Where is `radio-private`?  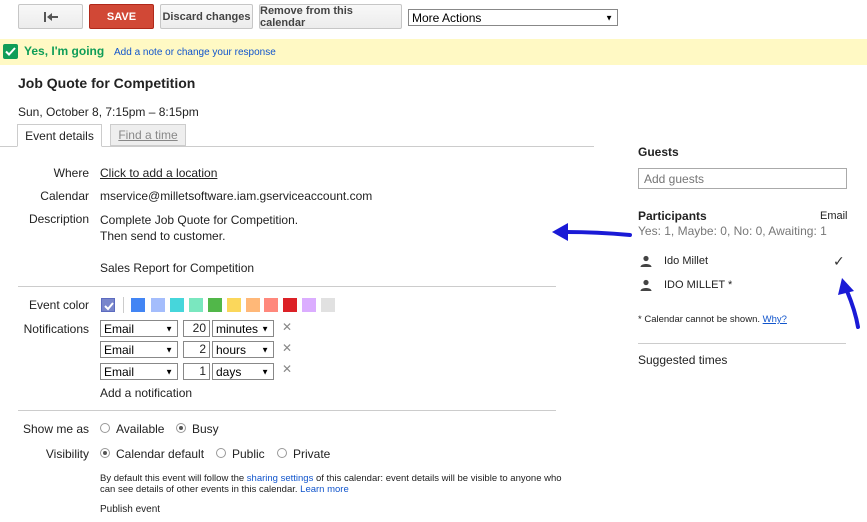 radio-private is located at coordinates (282, 453).